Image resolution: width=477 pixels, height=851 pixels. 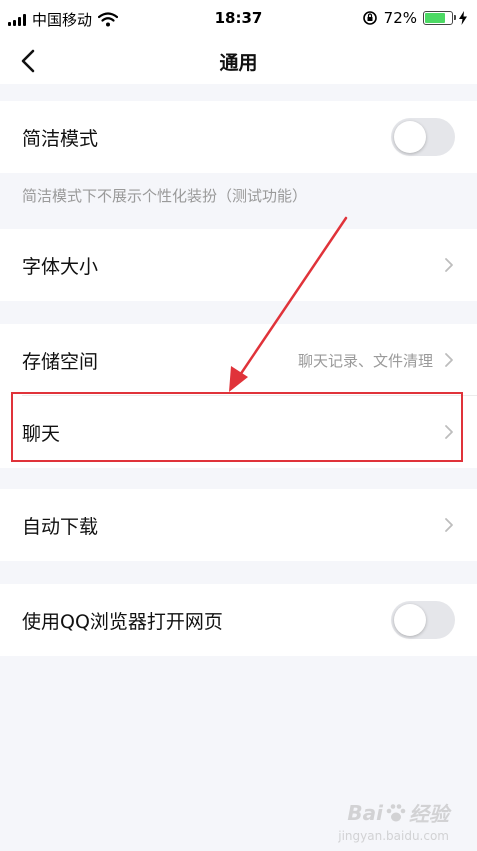 I want to click on battery-icon, so click(x=439, y=18).